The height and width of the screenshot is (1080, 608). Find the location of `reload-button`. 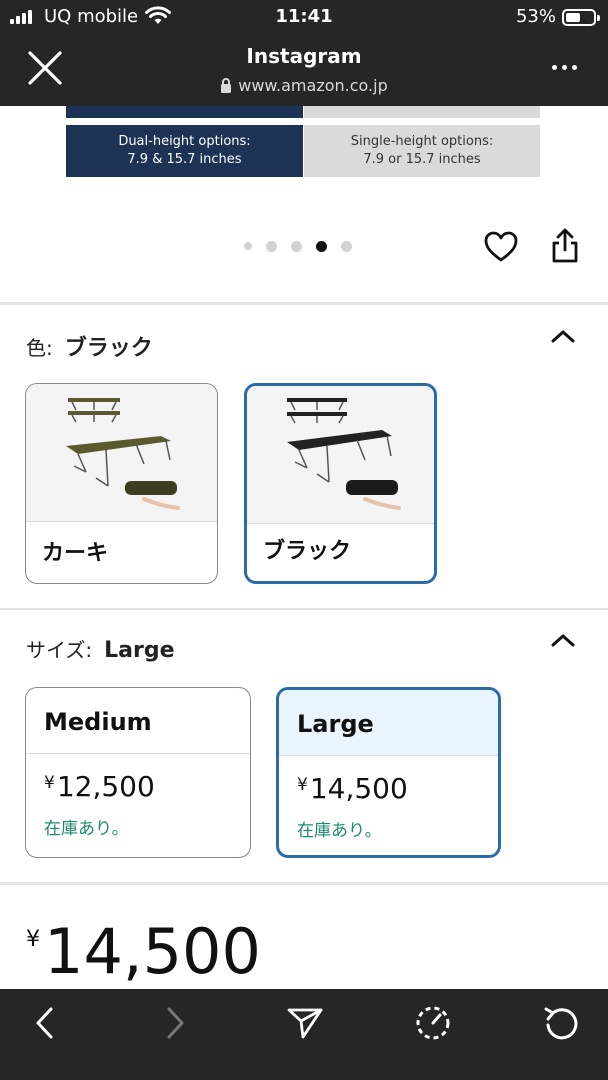

reload-button is located at coordinates (561, 1023).